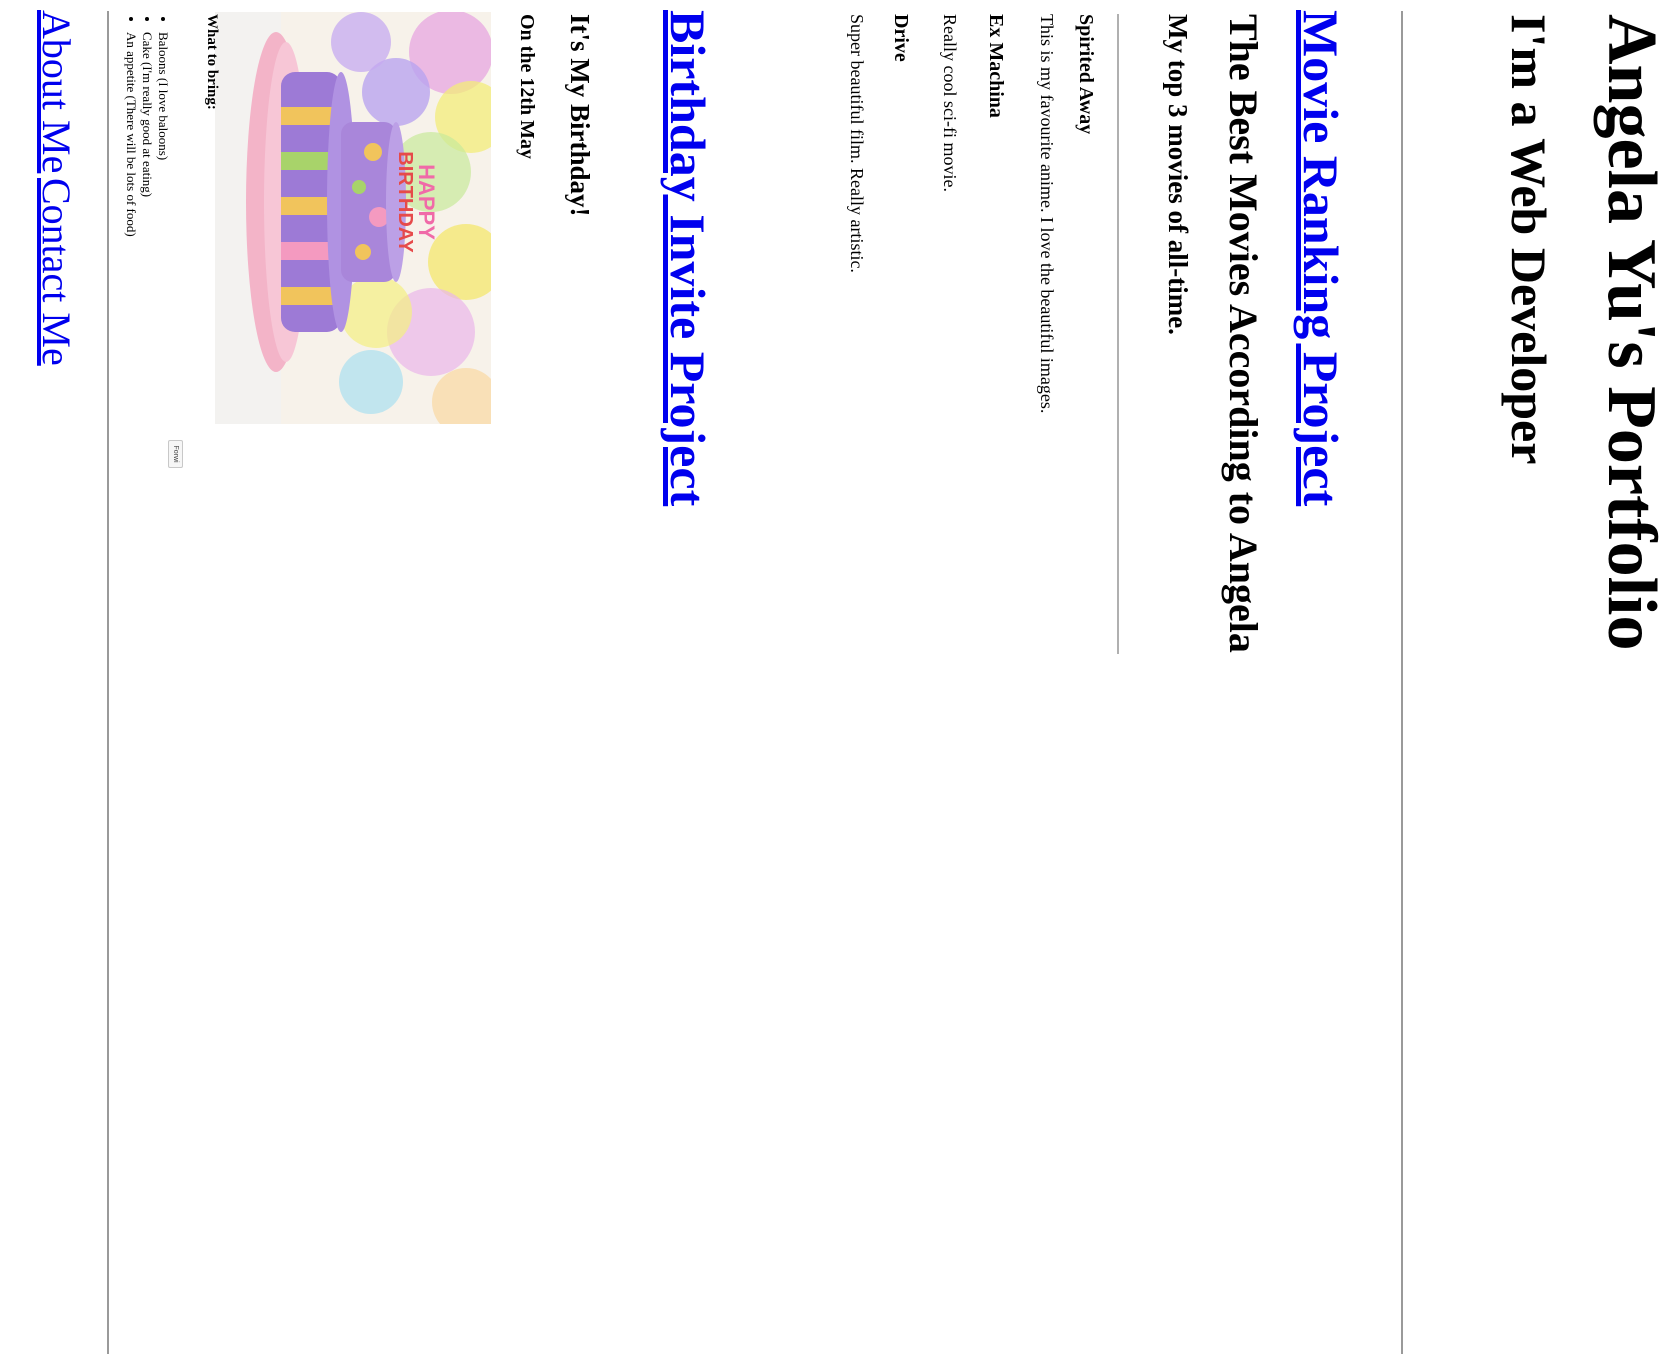 The image size is (1676, 1358). I want to click on page-title: Angela Yu's Portfolio, so click(1631, 332).